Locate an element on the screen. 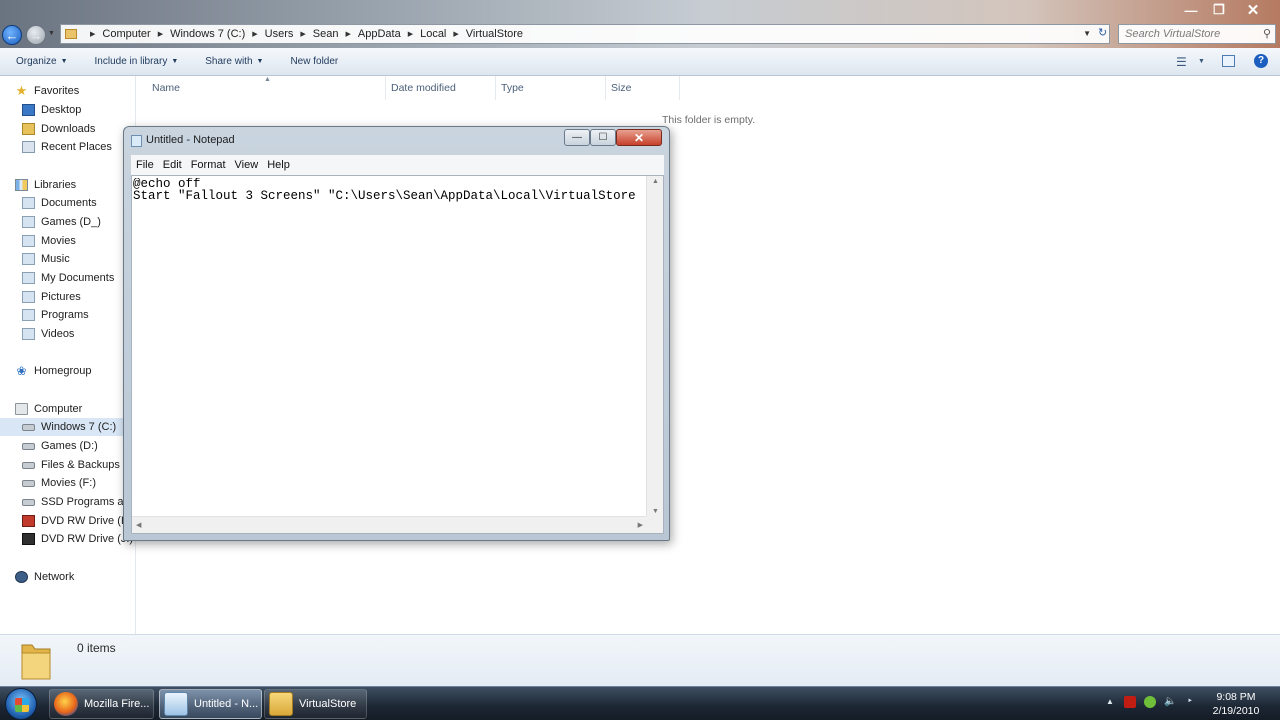 The width and height of the screenshot is (1280, 720). nav-network: Network is located at coordinates (44, 577).